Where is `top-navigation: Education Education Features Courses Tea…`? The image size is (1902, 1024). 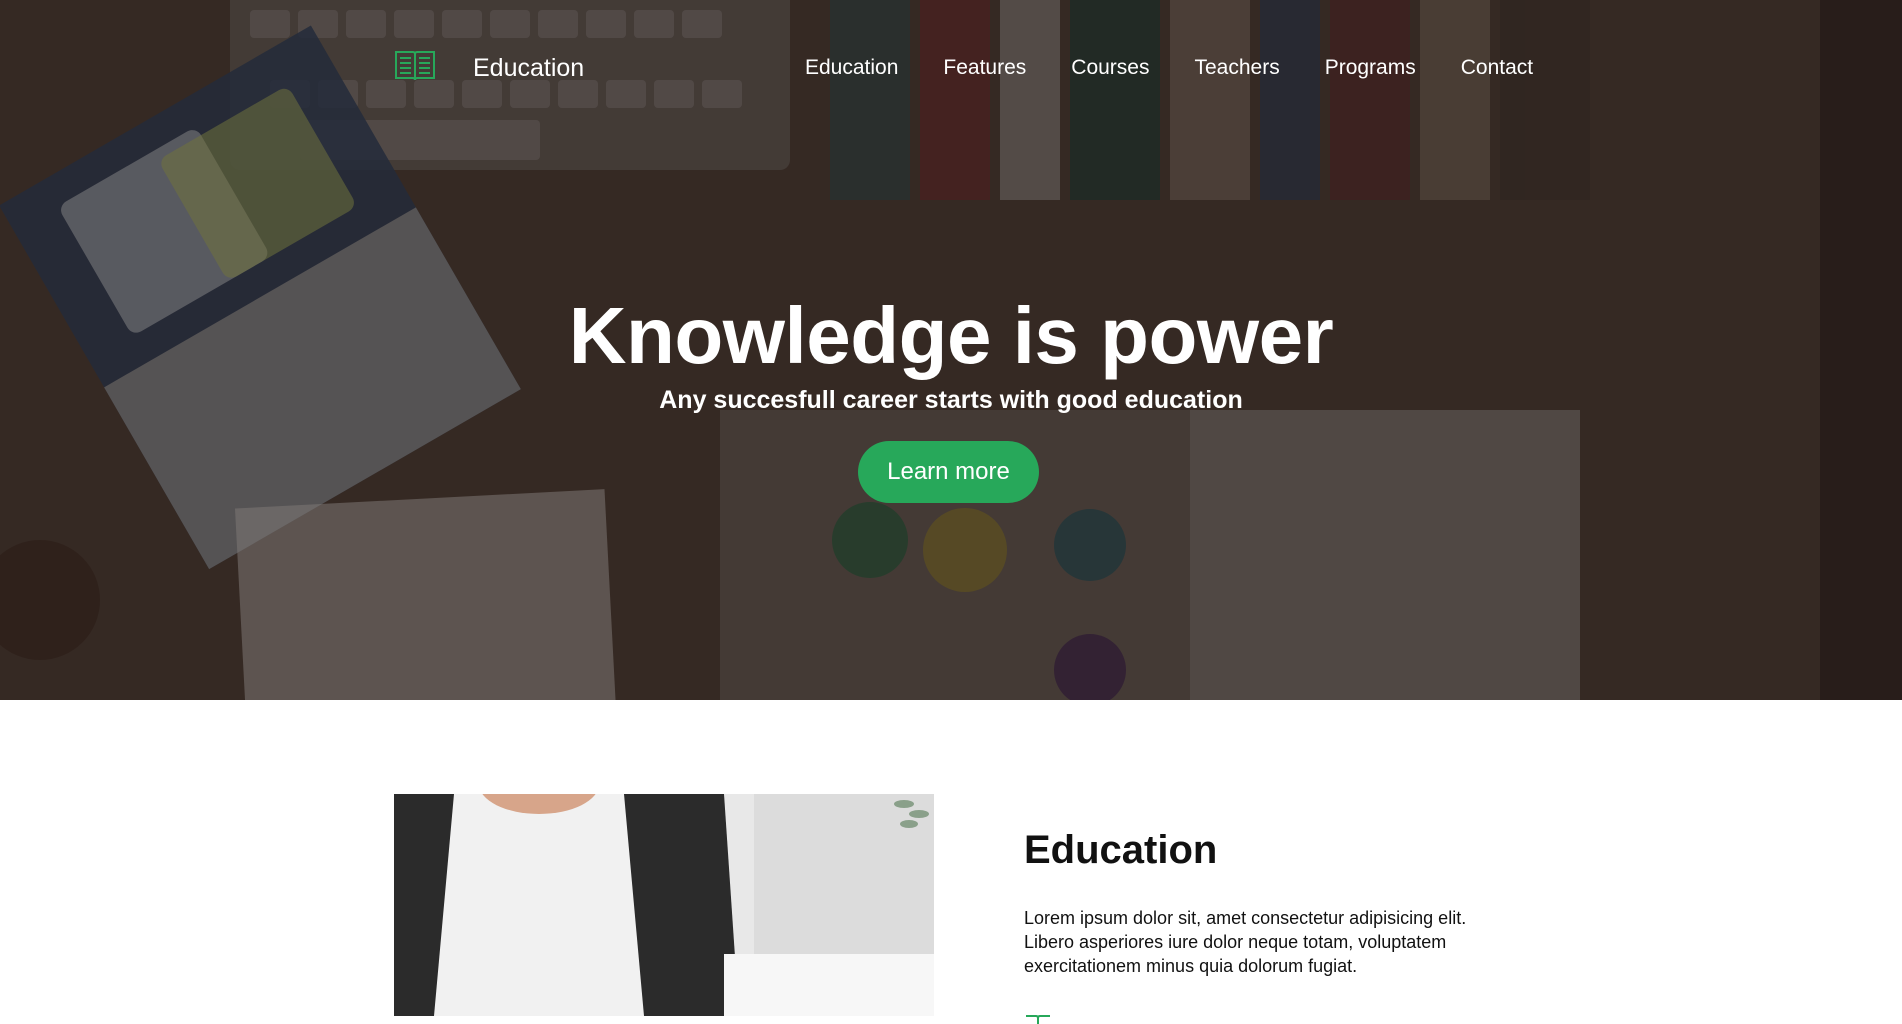 top-navigation: Education Education Features Courses Tea… is located at coordinates (951, 68).